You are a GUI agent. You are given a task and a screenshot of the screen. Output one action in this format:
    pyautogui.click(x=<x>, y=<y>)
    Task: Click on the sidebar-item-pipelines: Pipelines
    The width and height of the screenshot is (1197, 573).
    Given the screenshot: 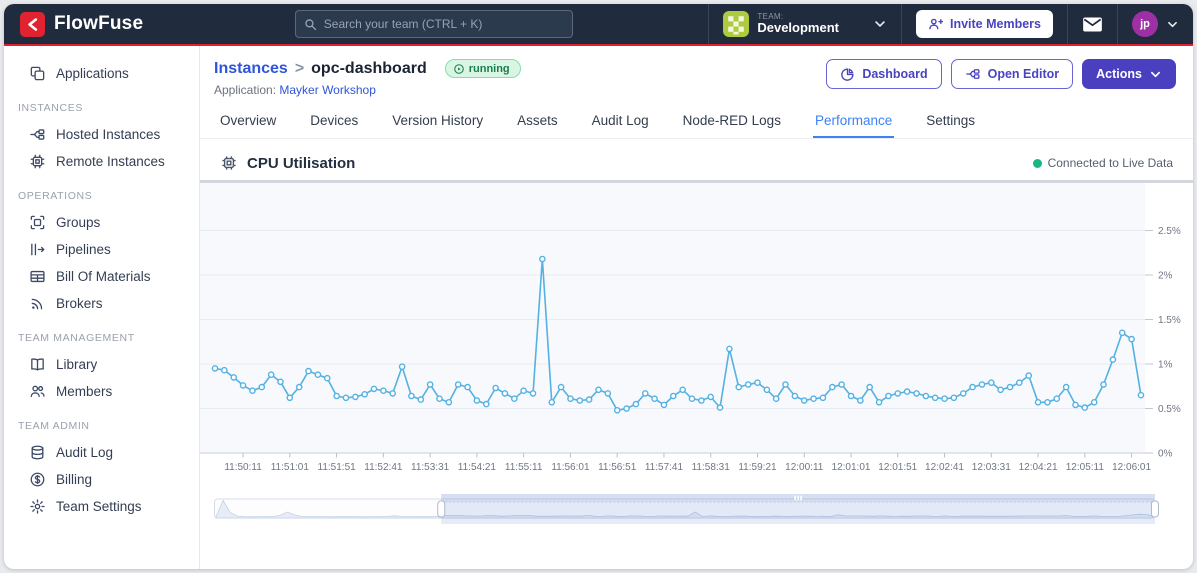 What is the action you would take?
    pyautogui.click(x=101, y=249)
    